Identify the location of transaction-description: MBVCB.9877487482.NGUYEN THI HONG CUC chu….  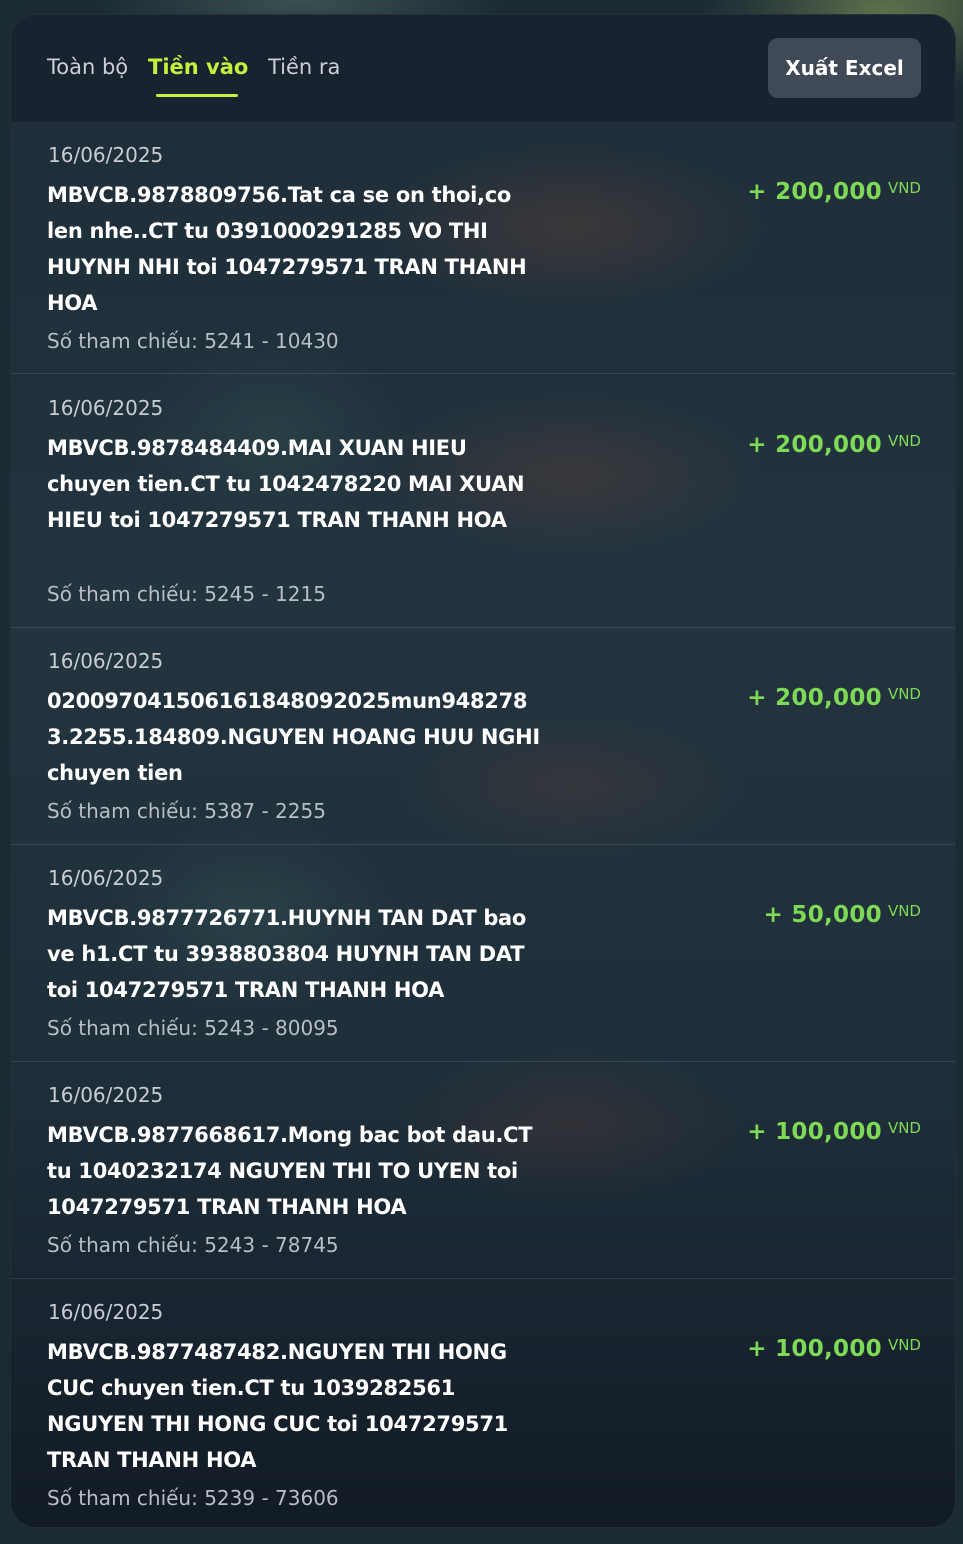
(277, 1406).